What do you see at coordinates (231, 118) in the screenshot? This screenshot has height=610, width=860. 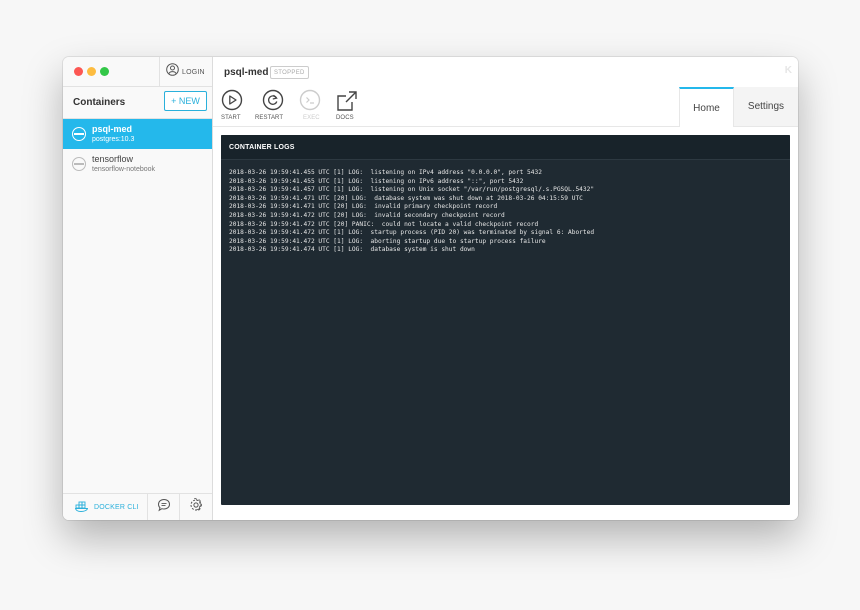 I see `start-label: START` at bounding box center [231, 118].